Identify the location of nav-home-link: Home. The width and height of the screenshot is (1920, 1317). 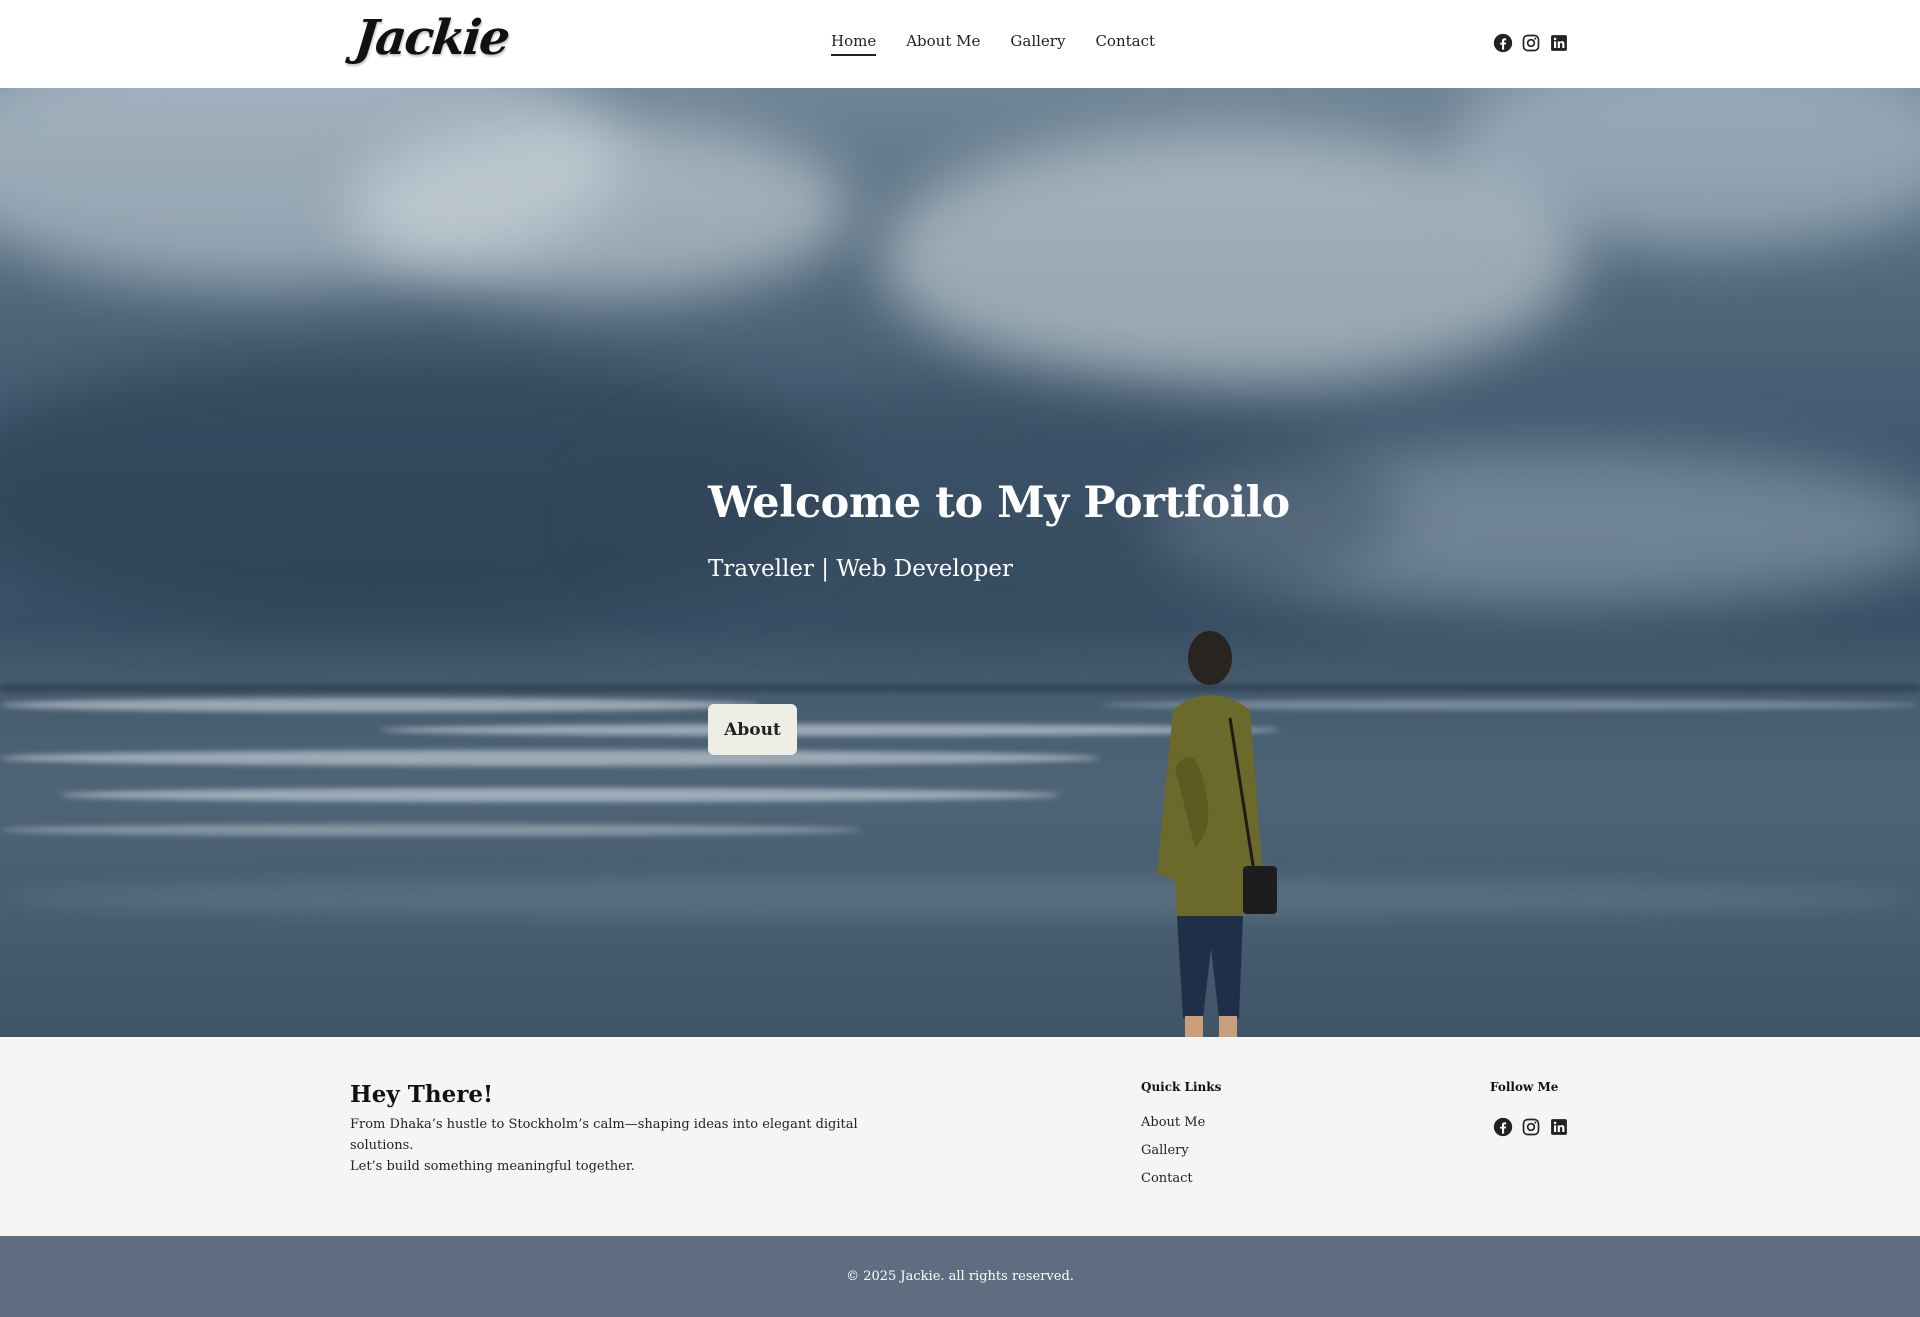
(854, 44).